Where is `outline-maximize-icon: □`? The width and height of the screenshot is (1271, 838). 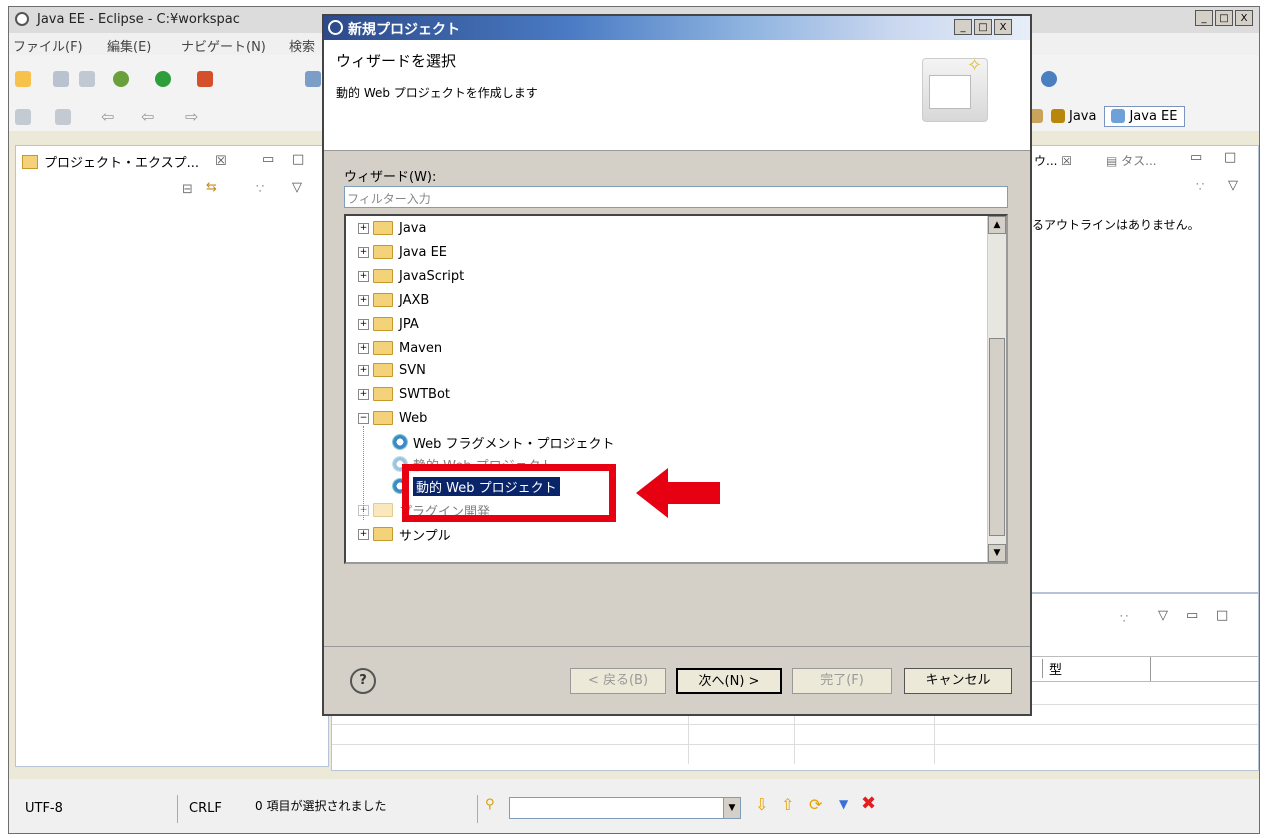 outline-maximize-icon: □ is located at coordinates (1230, 157).